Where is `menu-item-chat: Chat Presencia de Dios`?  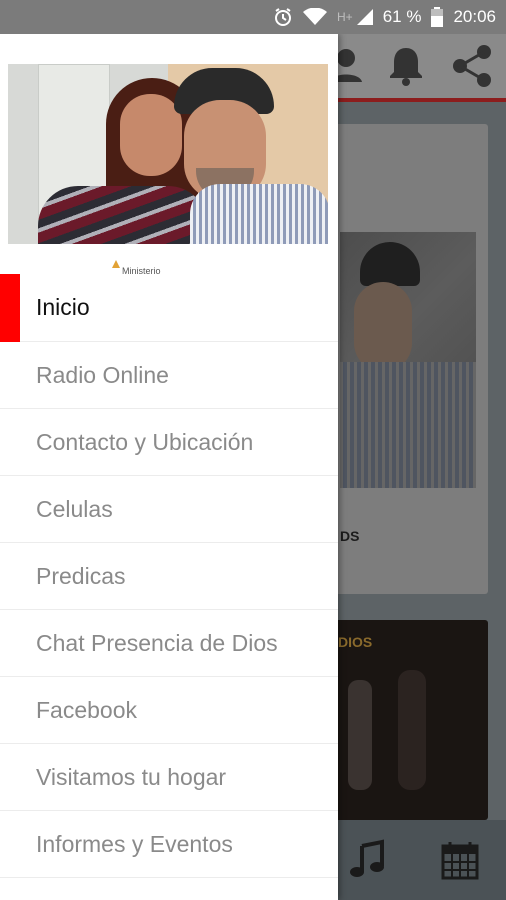 menu-item-chat: Chat Presencia de Dios is located at coordinates (169, 643).